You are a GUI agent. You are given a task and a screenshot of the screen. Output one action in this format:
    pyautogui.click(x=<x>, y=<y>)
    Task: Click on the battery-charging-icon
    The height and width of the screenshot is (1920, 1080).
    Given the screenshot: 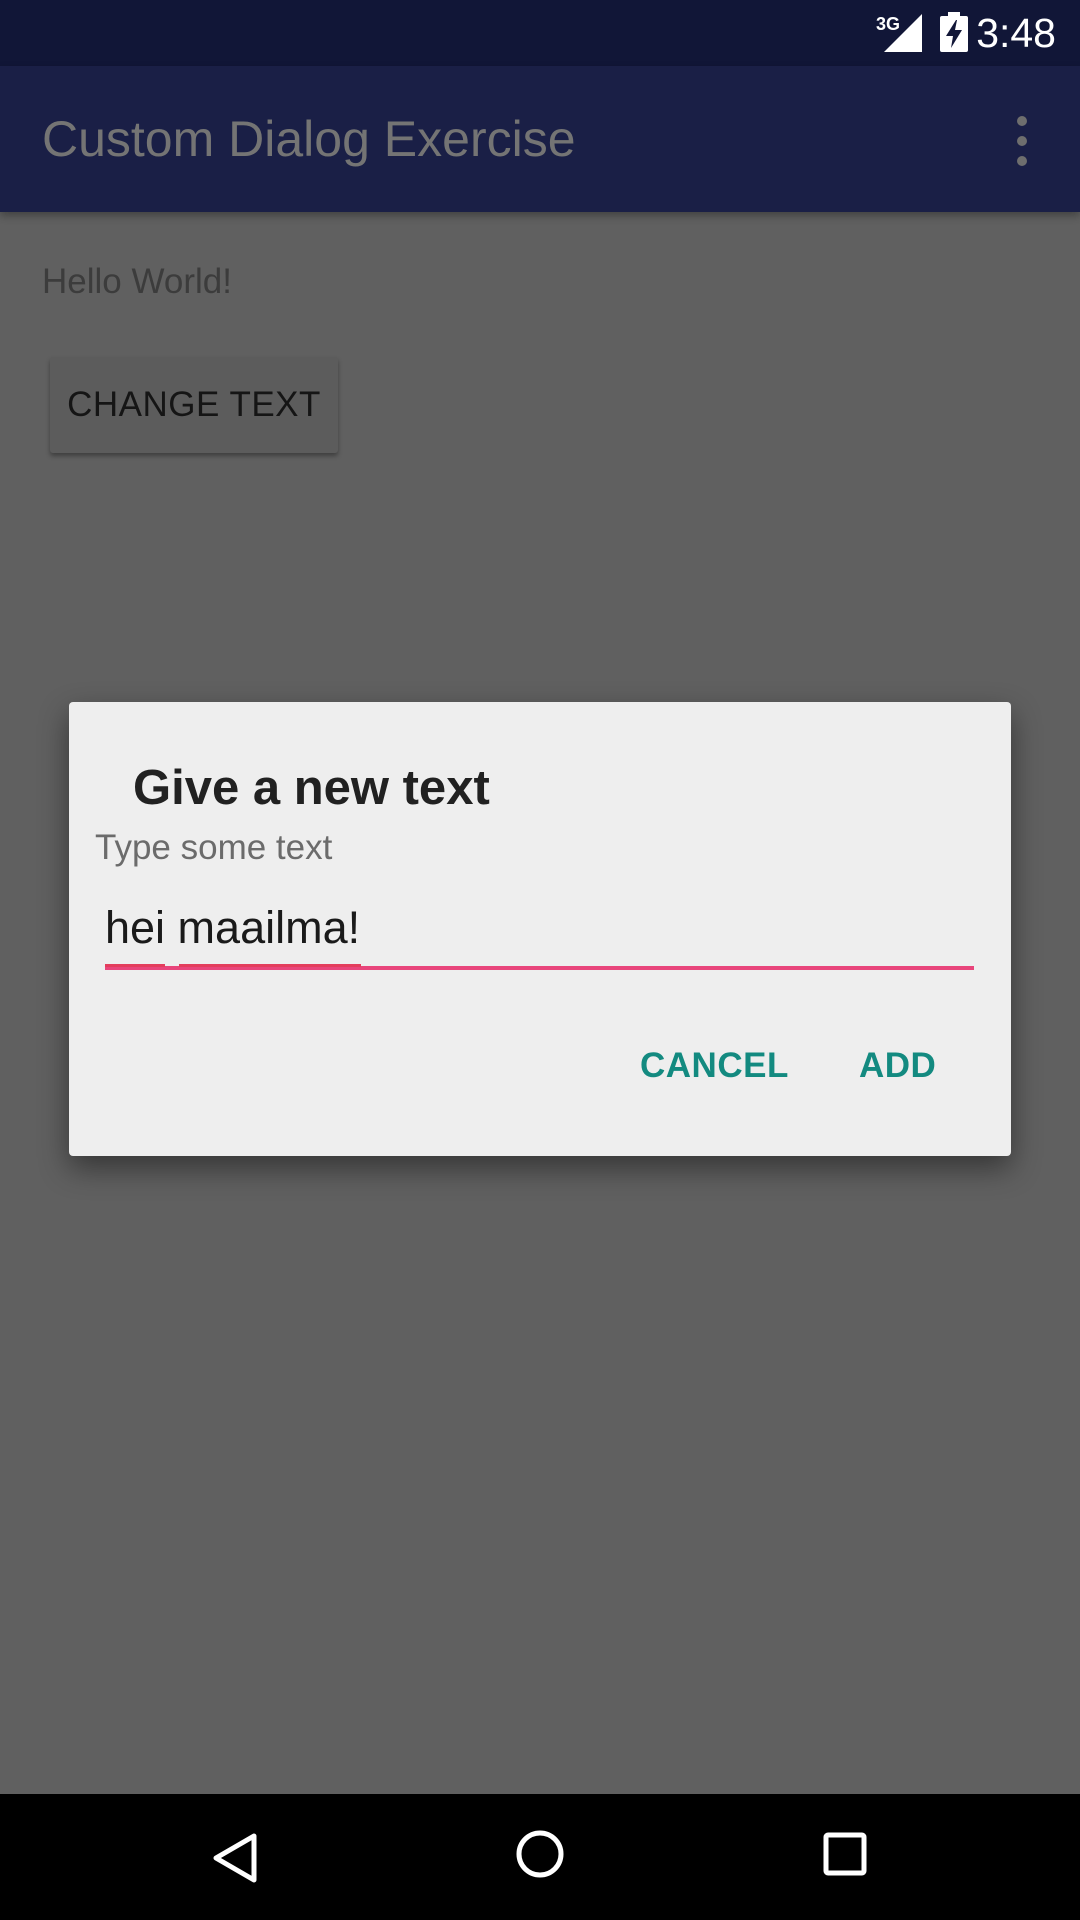 What is the action you would take?
    pyautogui.click(x=954, y=32)
    